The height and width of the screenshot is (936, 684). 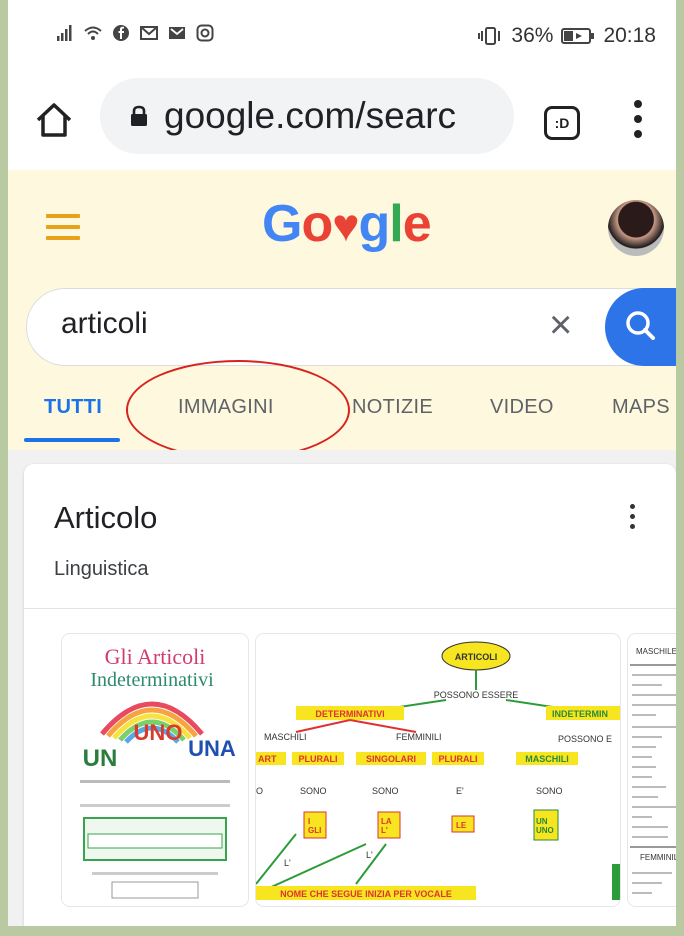 I want to click on map-e: E', so click(x=460, y=791).